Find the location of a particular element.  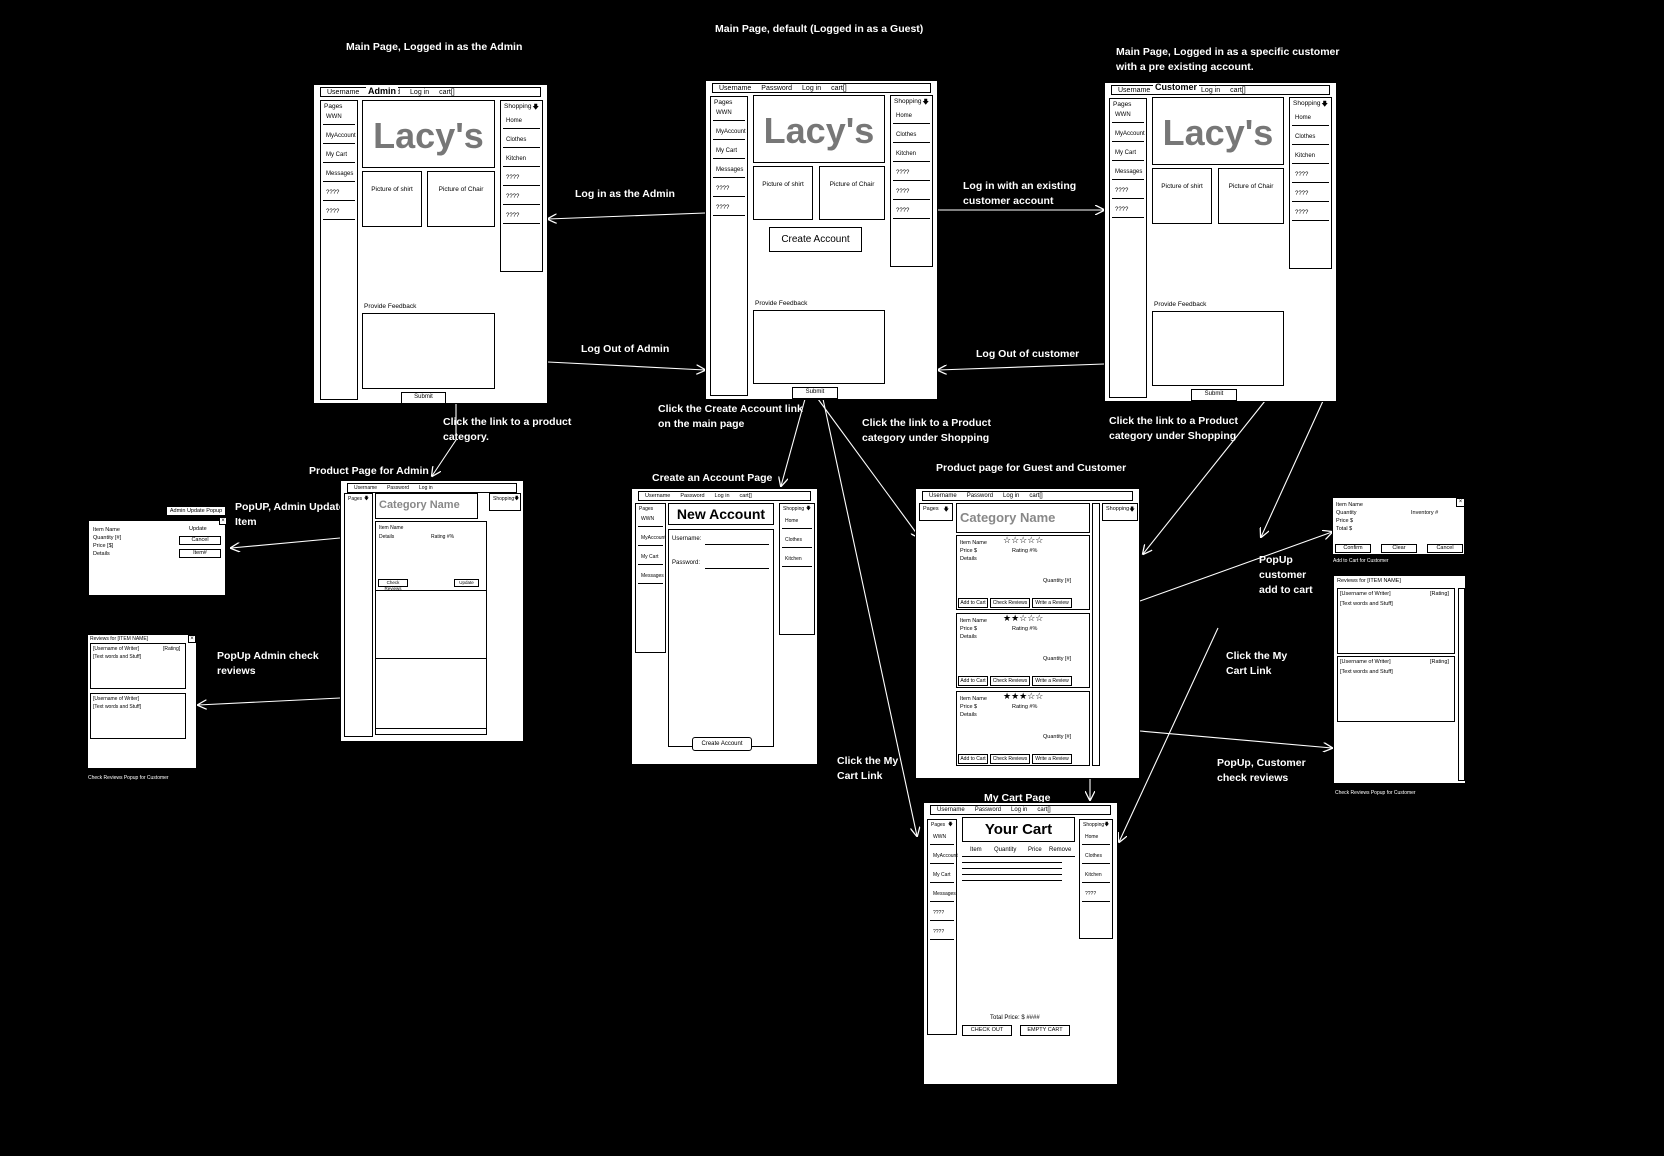

password-field is located at coordinates (737, 568).